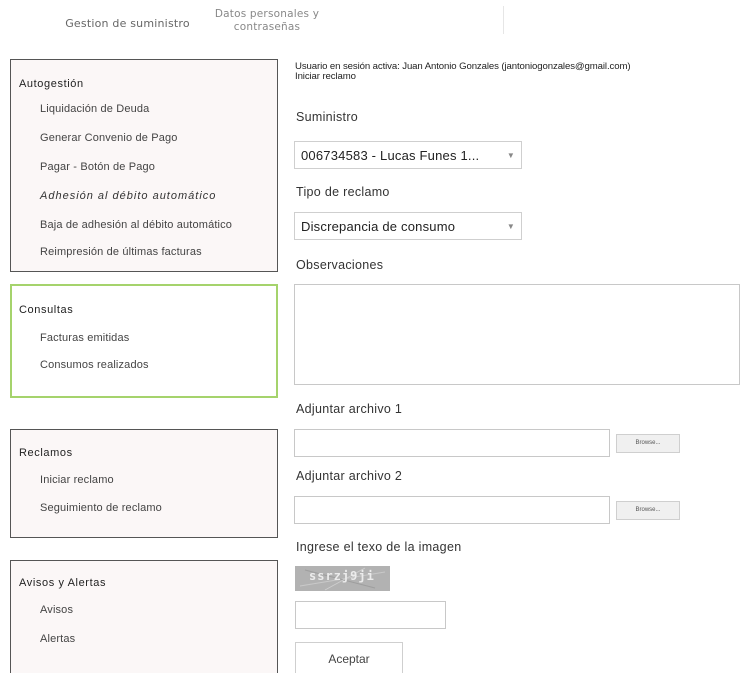 This screenshot has height=673, width=744. Describe the element at coordinates (121, 252) in the screenshot. I see `sidebar-item-reimpresion-facturas: Reimpresión de últimas facturas` at that location.